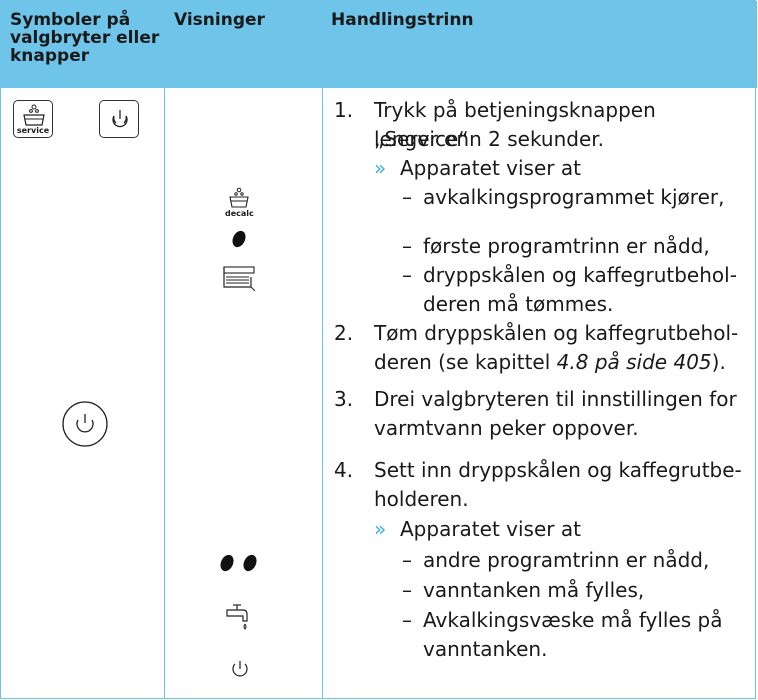  Describe the element at coordinates (407, 560) in the screenshot. I see `step-4-bullet1-dash: –` at that location.